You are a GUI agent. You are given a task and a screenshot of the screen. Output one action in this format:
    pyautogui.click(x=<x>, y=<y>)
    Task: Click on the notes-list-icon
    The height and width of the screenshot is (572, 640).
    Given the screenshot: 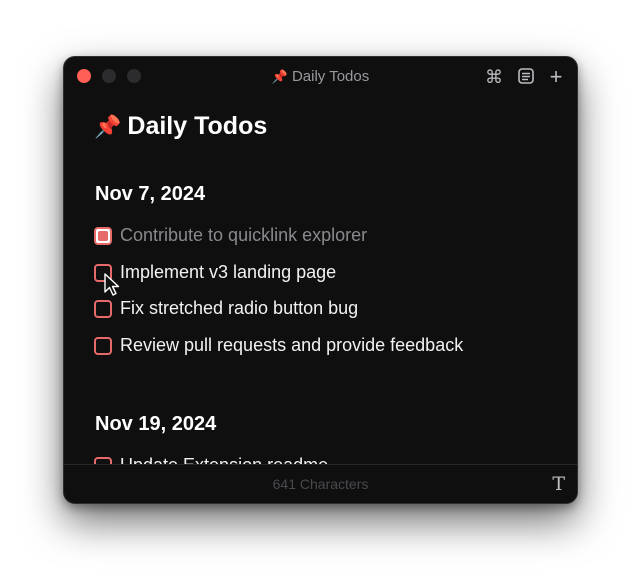 What is the action you would take?
    pyautogui.click(x=526, y=77)
    